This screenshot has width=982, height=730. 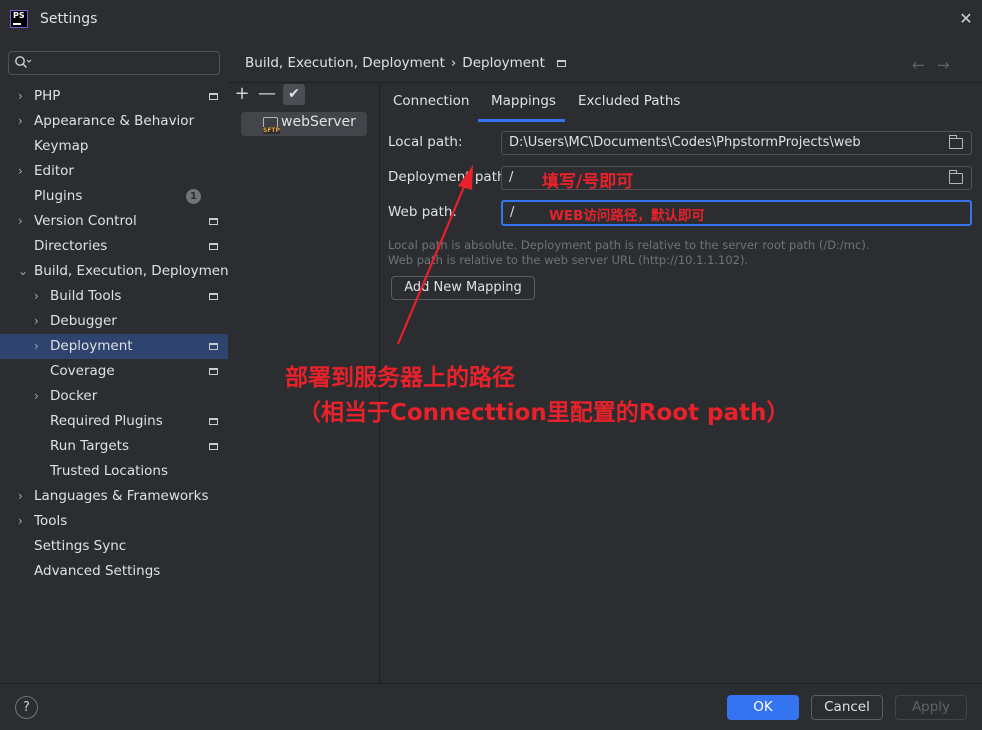 I want to click on updates-badge: 1, so click(x=193, y=196).